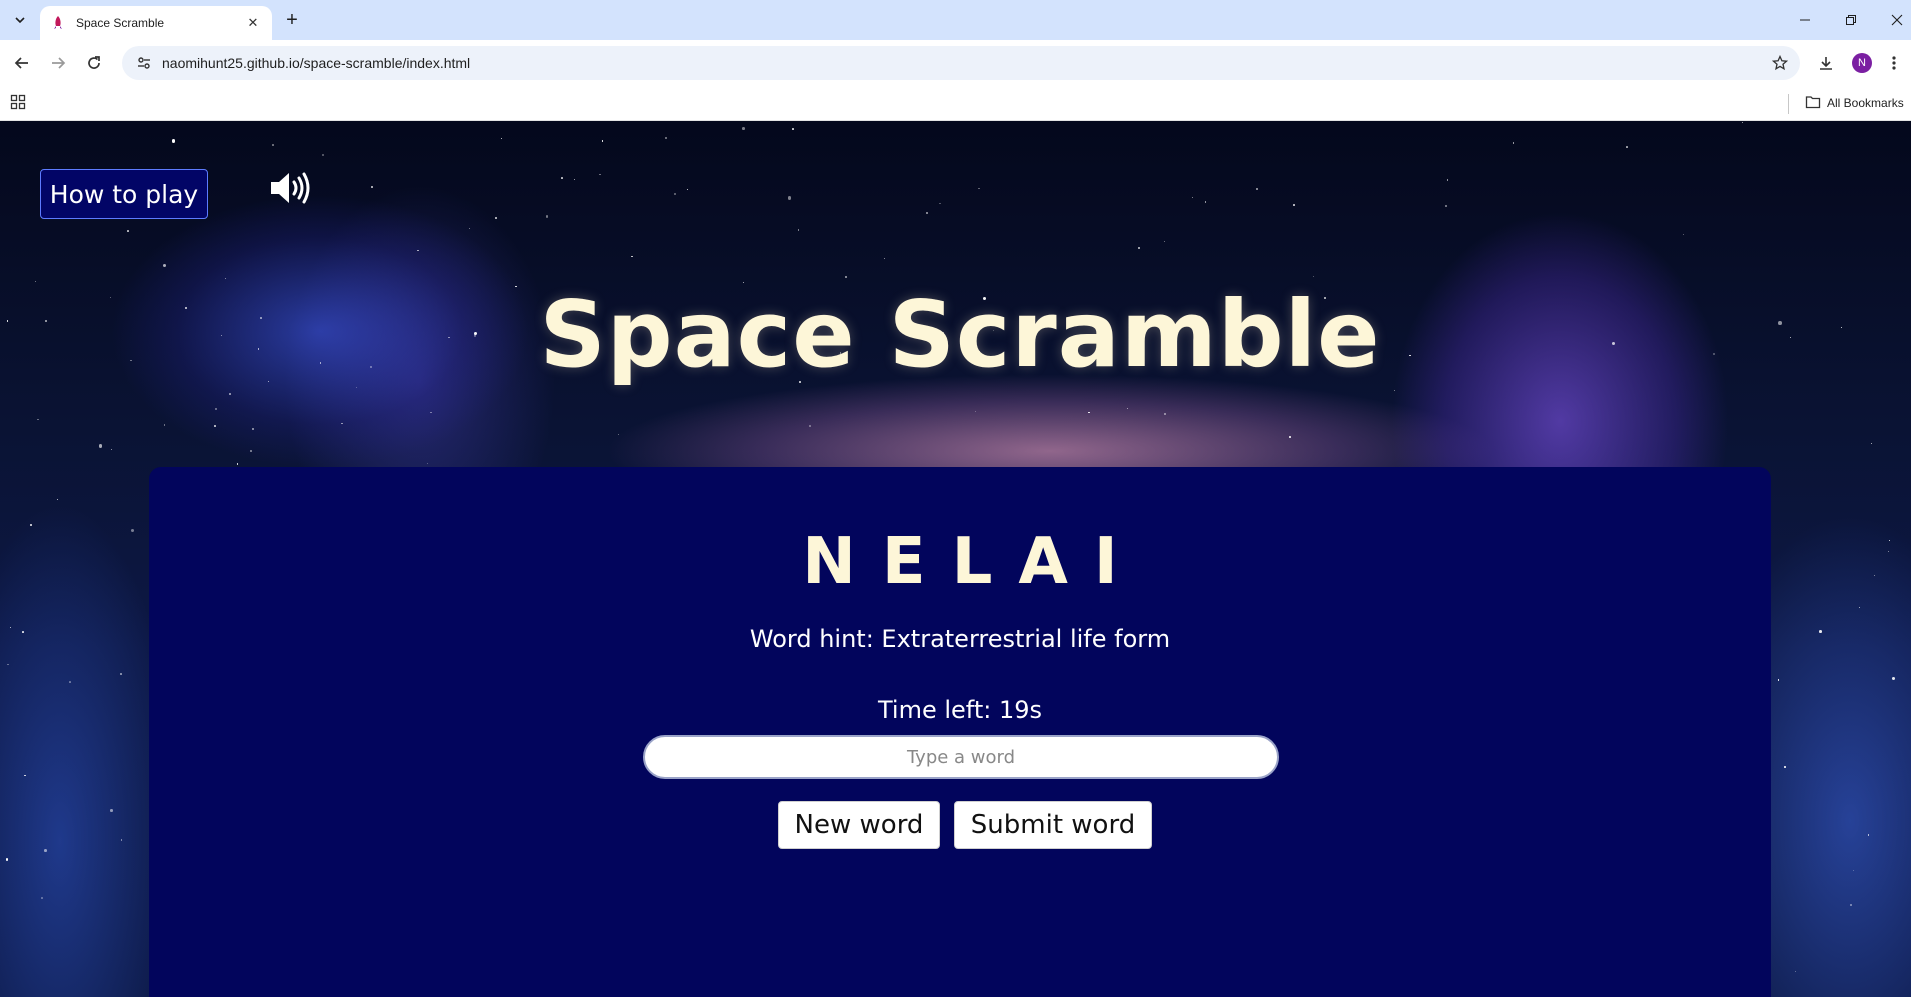  I want to click on game-title: Space Scramble, so click(960, 334).